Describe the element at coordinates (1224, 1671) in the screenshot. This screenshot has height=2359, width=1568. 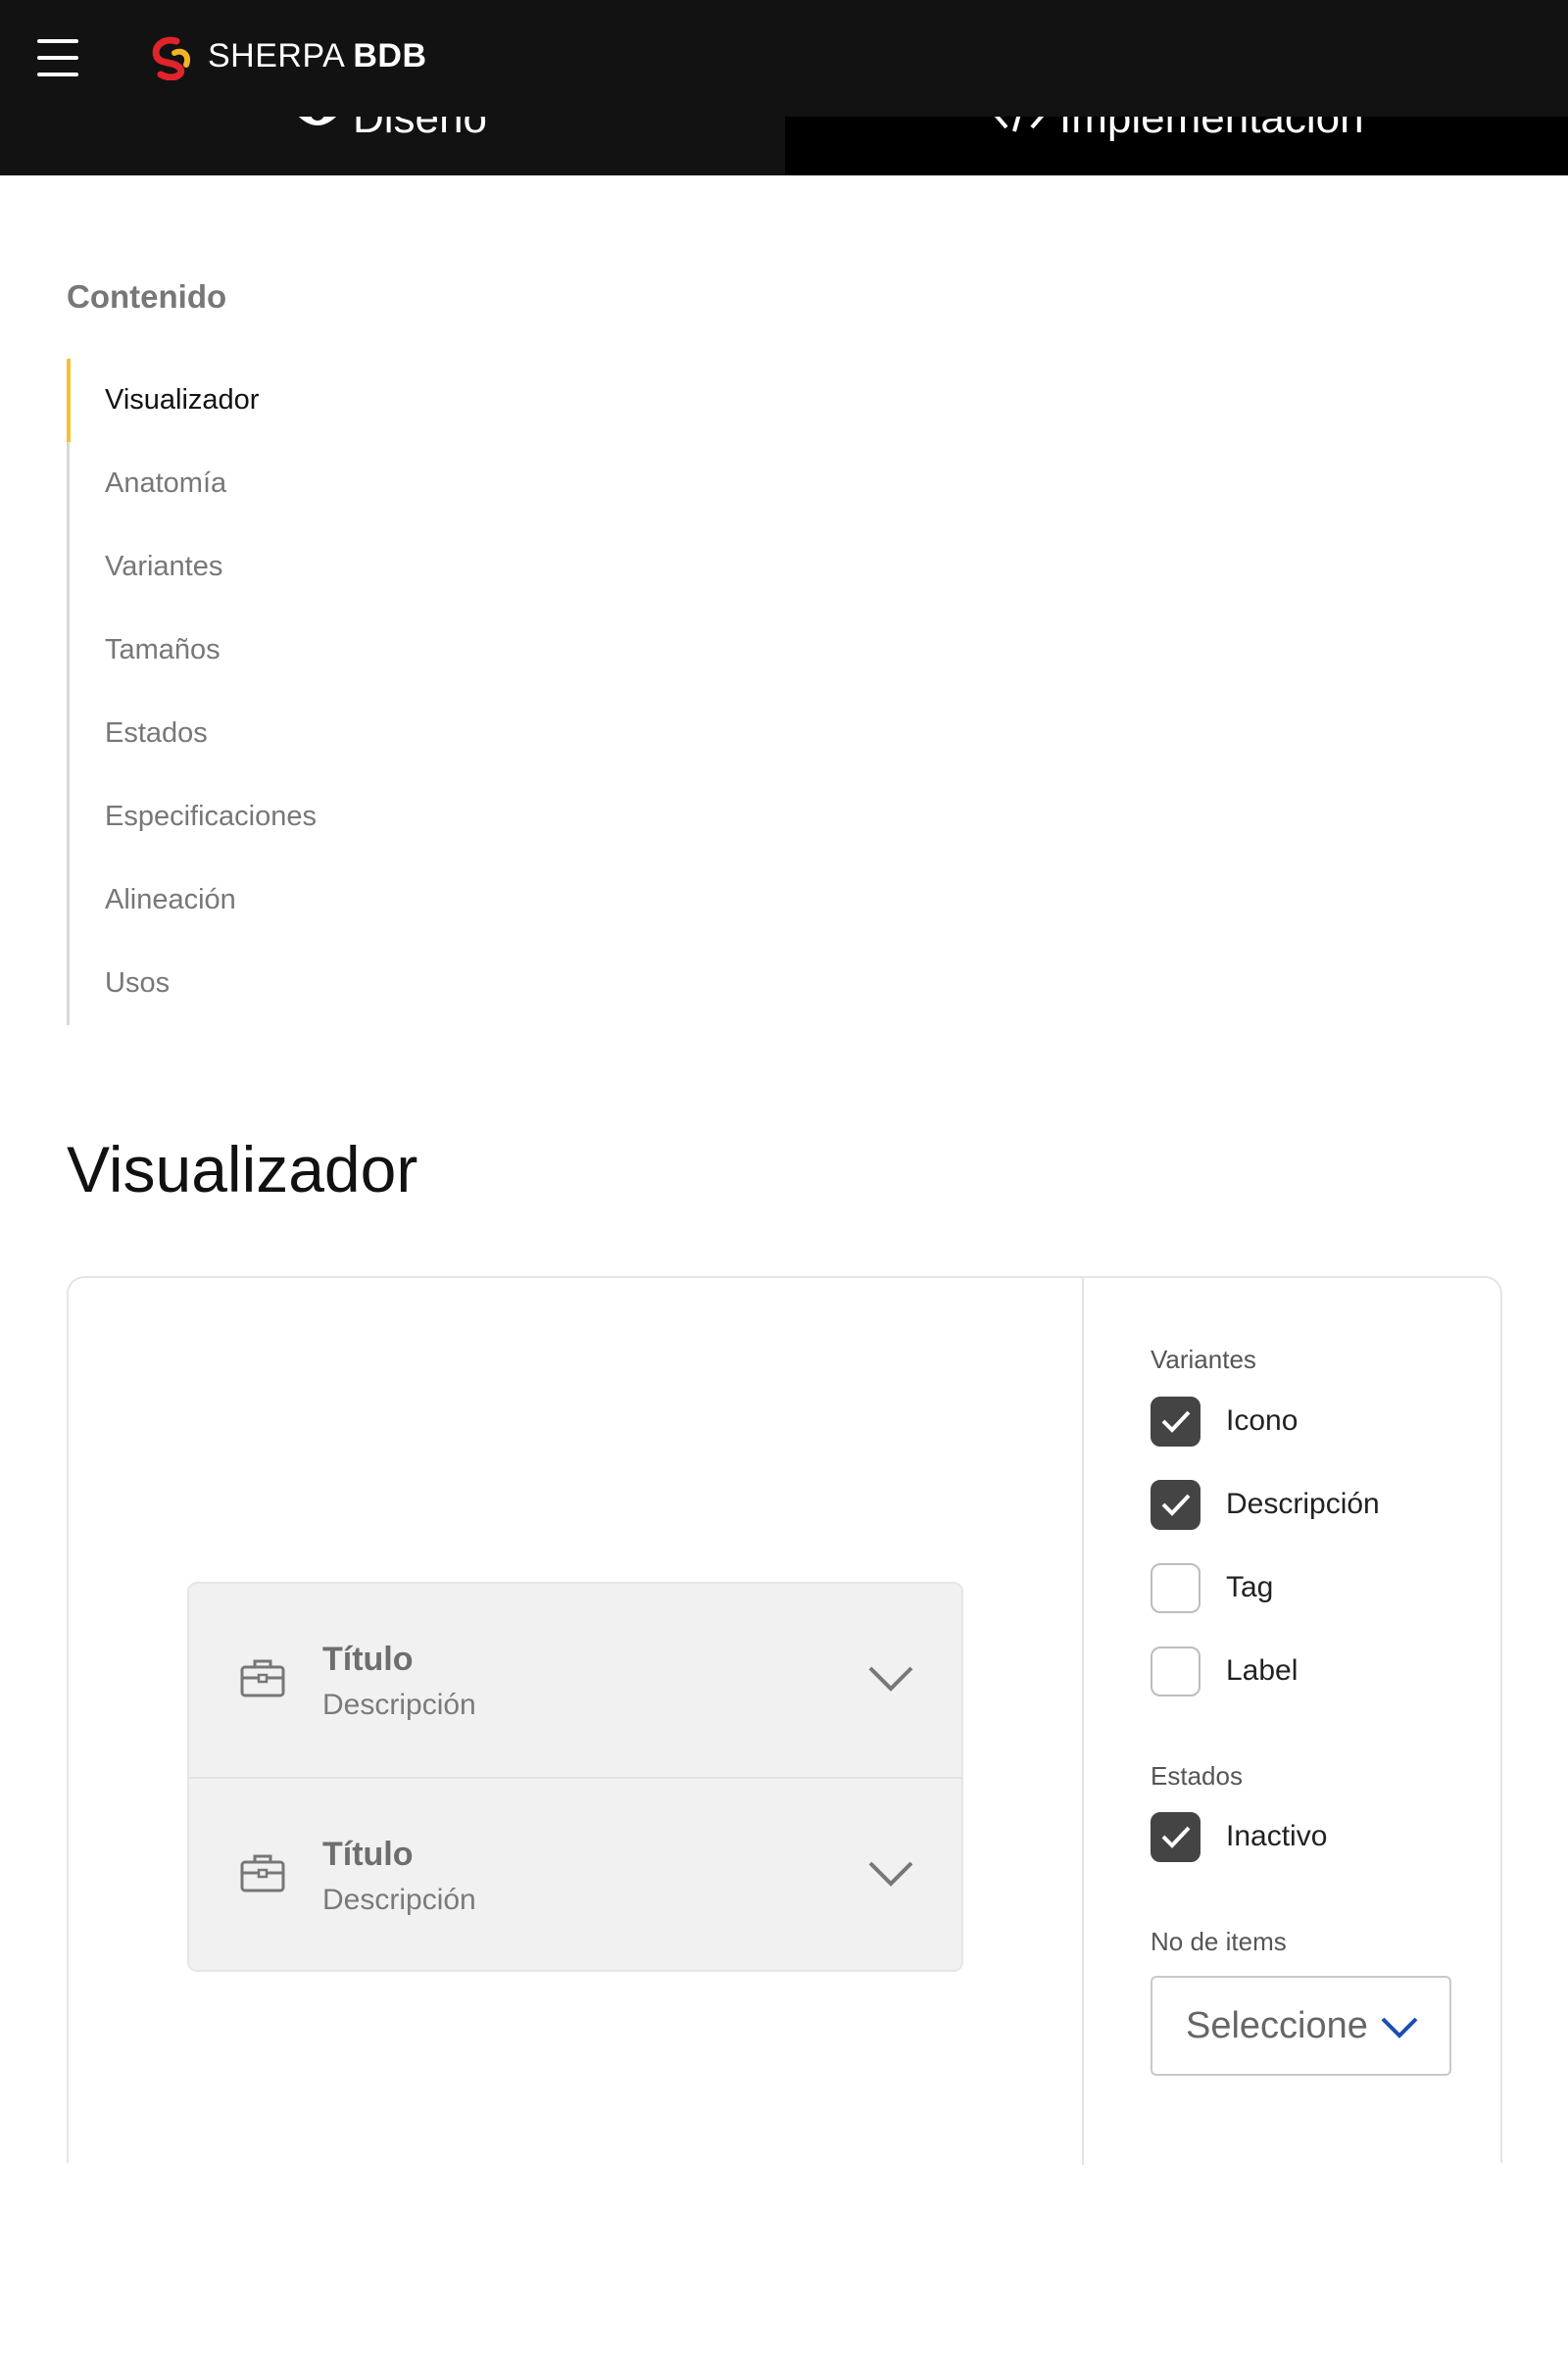
I see `checkbox-label-variant: Label` at that location.